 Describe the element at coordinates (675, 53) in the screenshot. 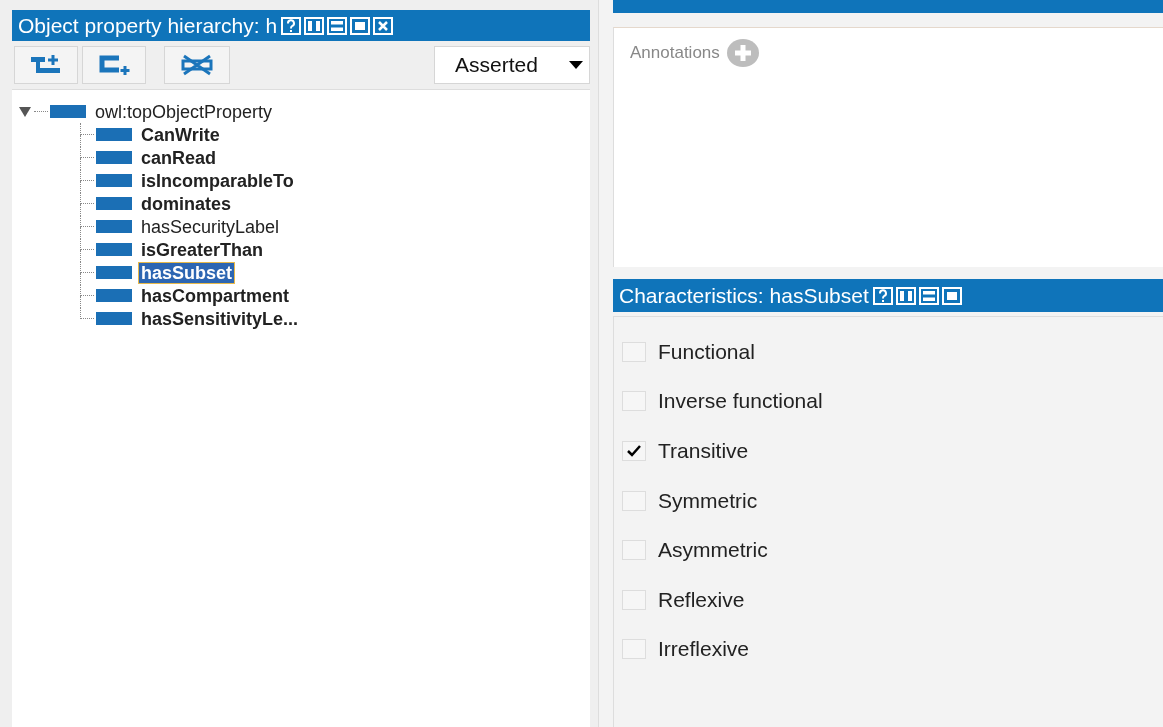

I see `annotations-label: Annotations` at that location.